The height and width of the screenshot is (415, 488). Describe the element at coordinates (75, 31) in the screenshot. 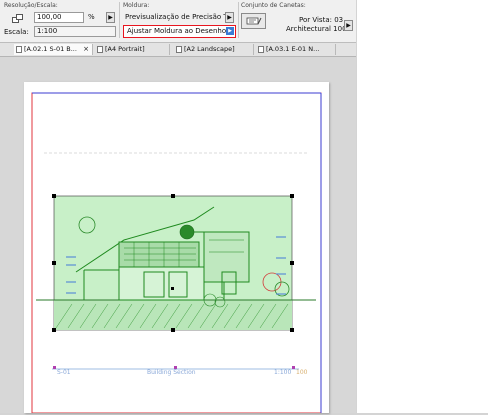

I see `scale-select: 1:100` at that location.